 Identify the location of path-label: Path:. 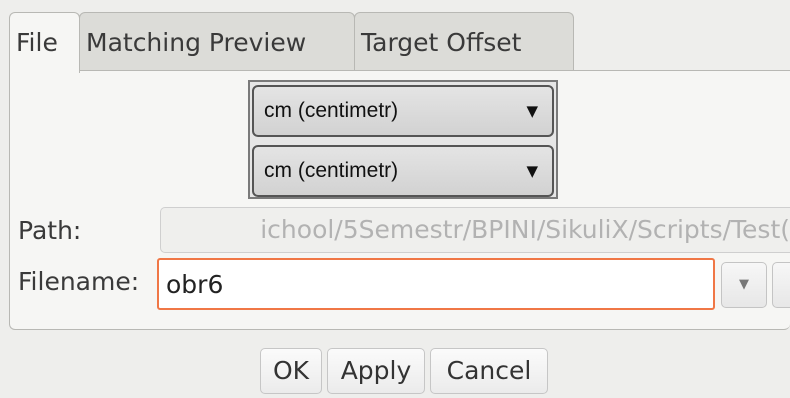
(50, 230).